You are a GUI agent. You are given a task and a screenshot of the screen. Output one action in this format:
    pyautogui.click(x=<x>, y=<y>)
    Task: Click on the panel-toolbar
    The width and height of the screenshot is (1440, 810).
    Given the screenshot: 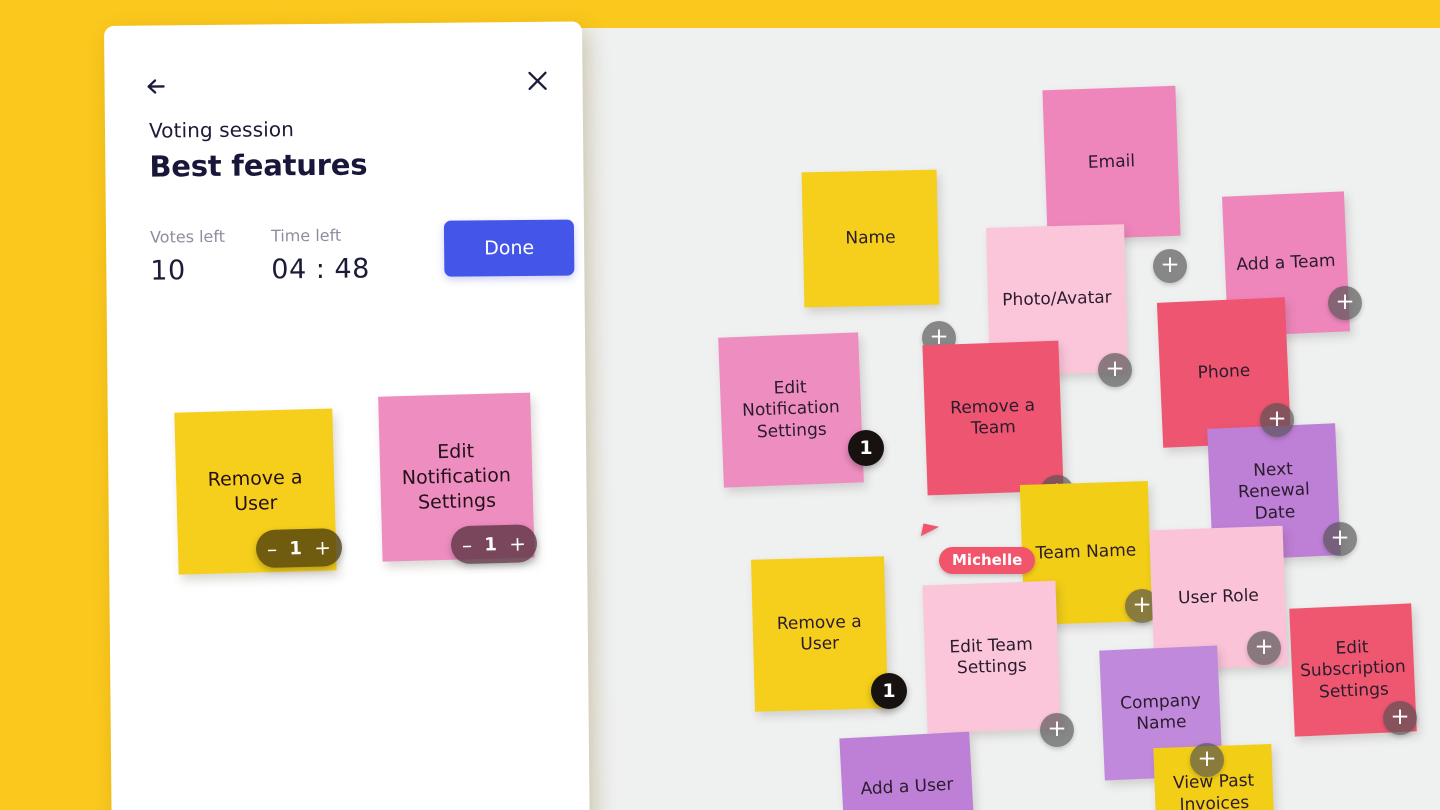 What is the action you would take?
    pyautogui.click(x=343, y=90)
    